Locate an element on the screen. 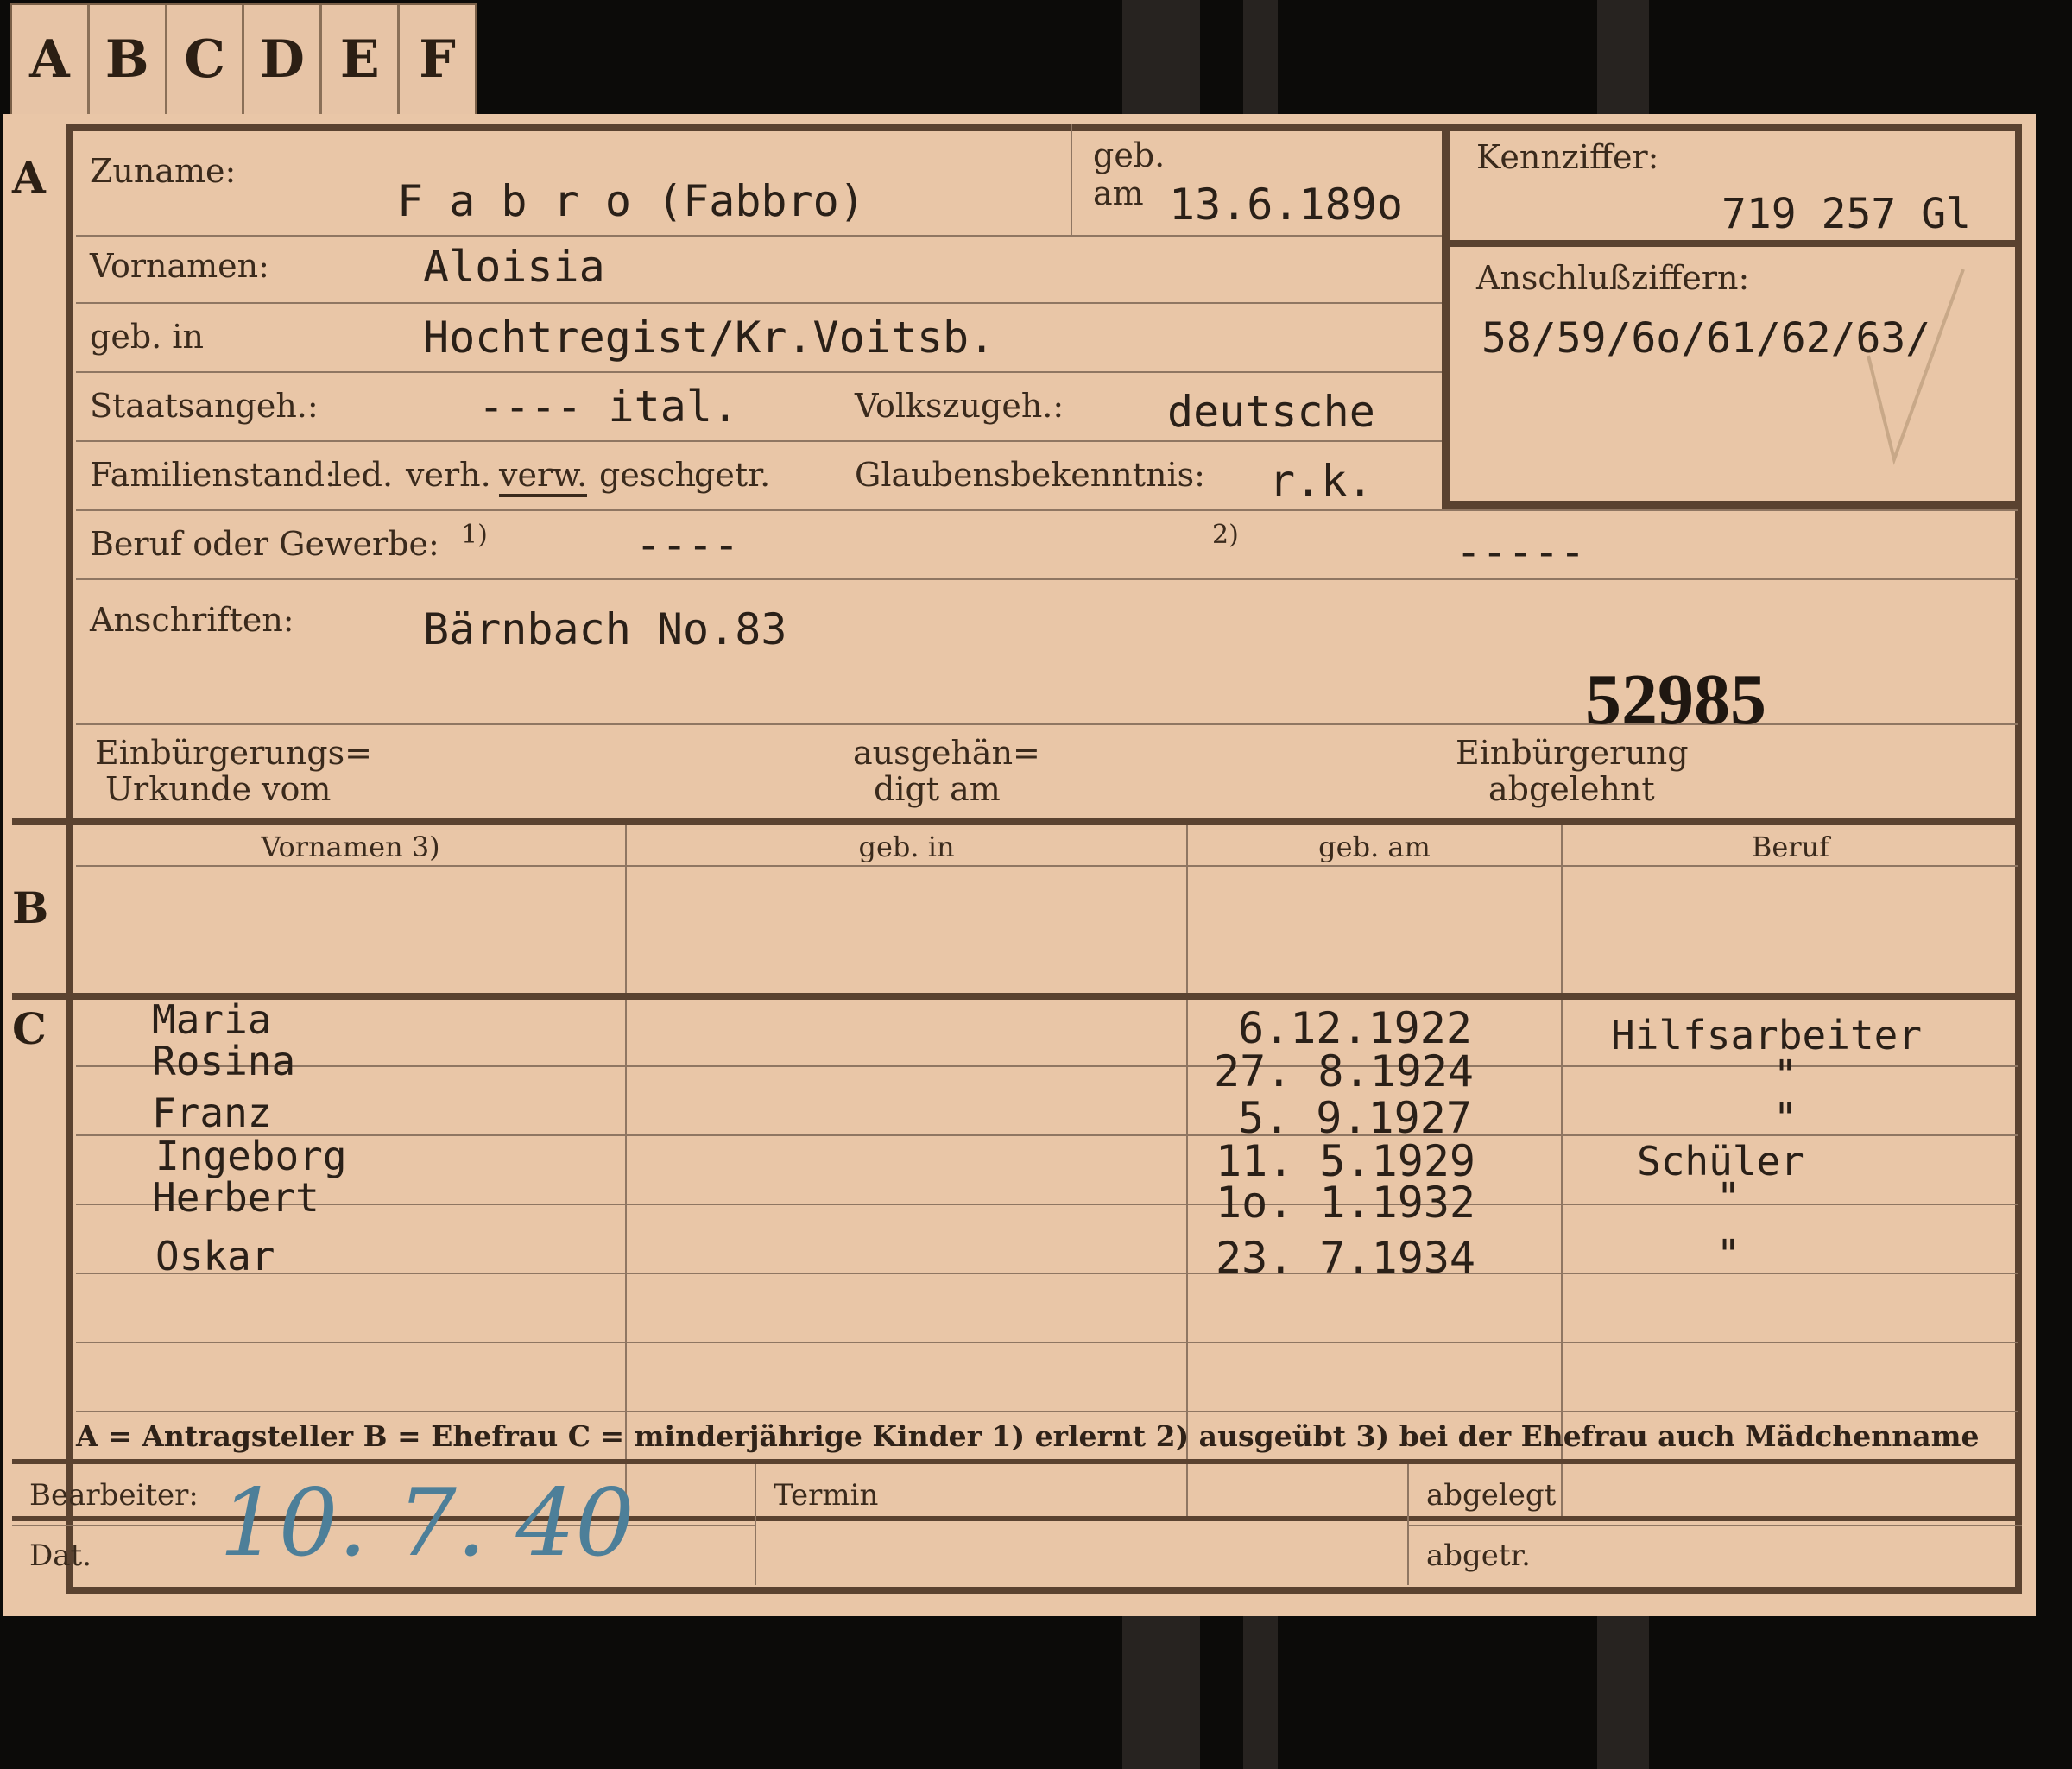  geb-am-value: 13.6.189o is located at coordinates (1286, 205).